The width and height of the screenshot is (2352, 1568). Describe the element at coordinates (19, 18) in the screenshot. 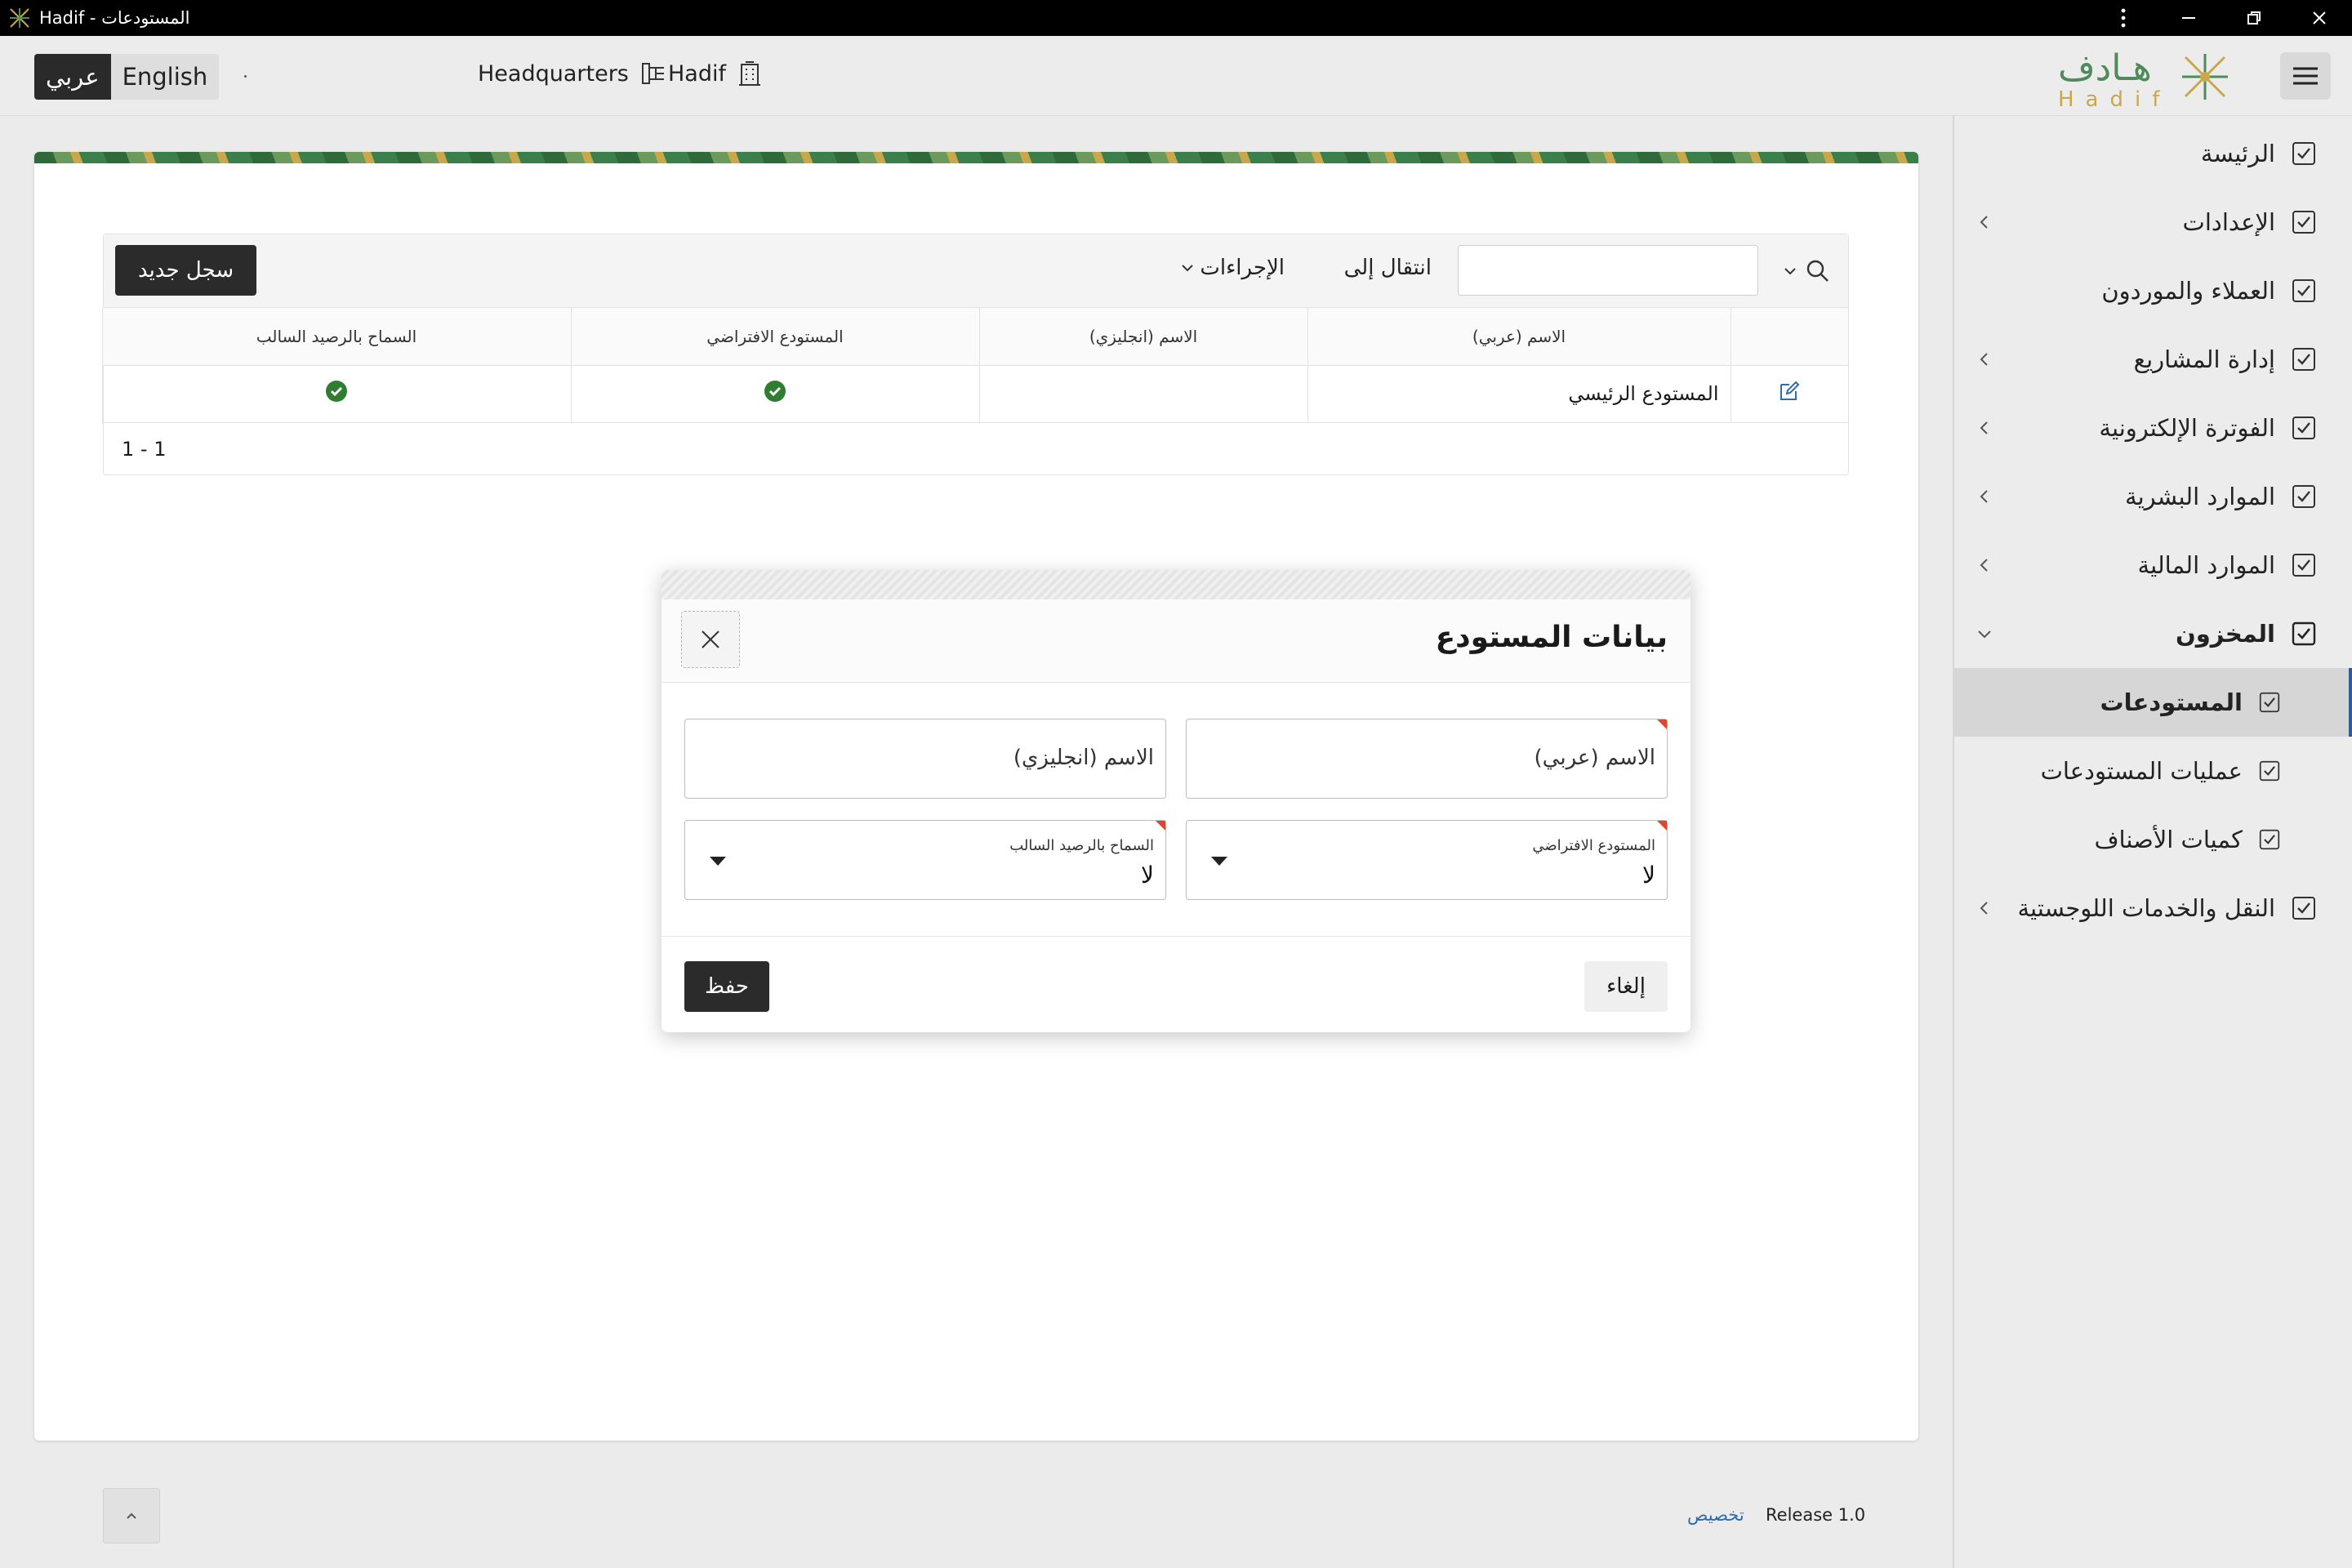

I see `hadif-app-icon` at that location.